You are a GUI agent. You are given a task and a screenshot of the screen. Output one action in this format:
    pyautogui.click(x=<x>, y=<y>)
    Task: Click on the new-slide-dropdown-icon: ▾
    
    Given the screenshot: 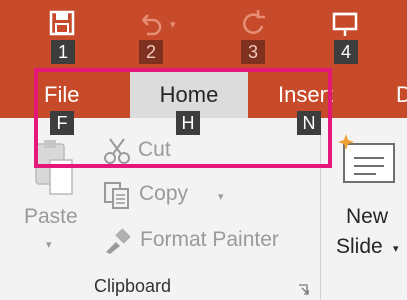 What is the action you would take?
    pyautogui.click(x=396, y=248)
    